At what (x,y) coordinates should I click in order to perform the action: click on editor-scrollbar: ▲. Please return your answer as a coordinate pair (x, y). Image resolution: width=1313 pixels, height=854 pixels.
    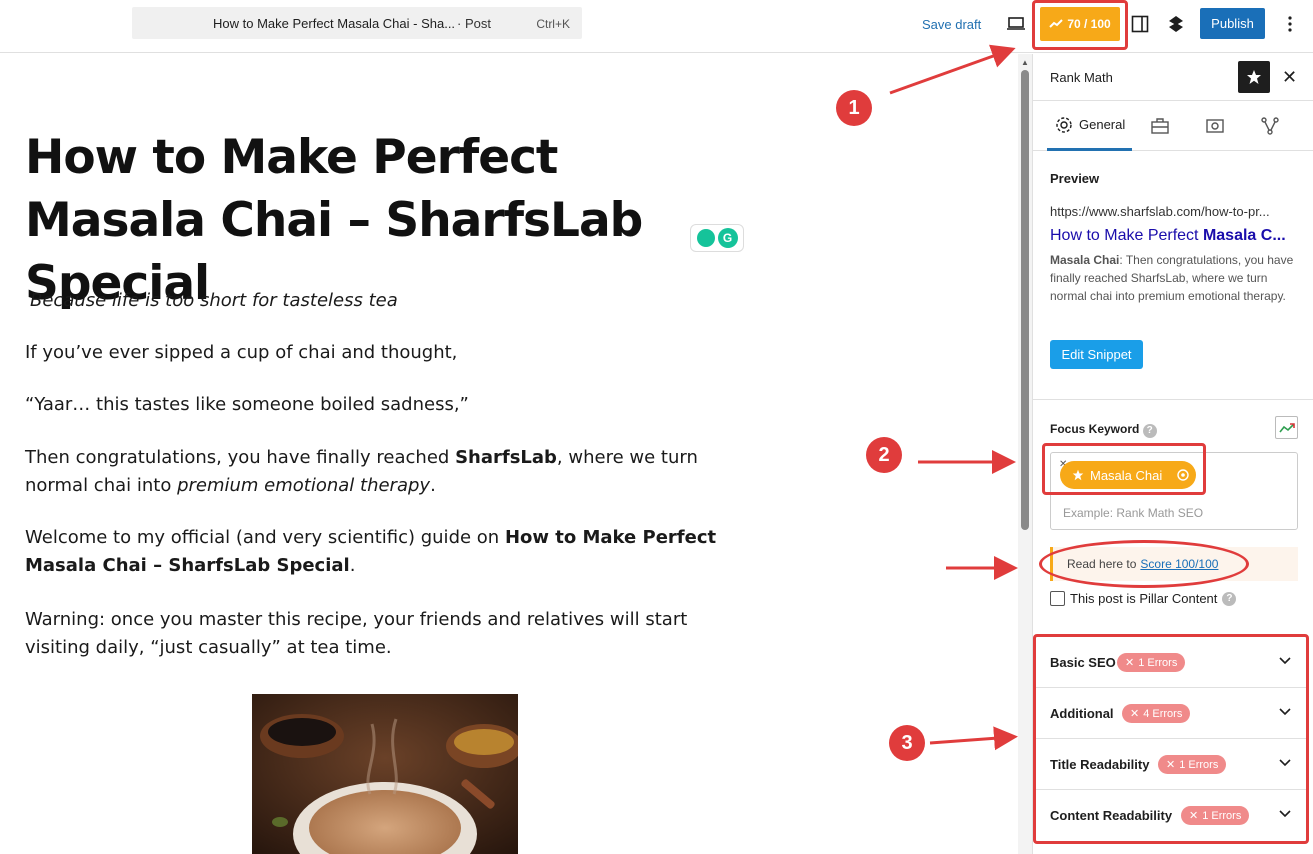
    Looking at the image, I should click on (1025, 454).